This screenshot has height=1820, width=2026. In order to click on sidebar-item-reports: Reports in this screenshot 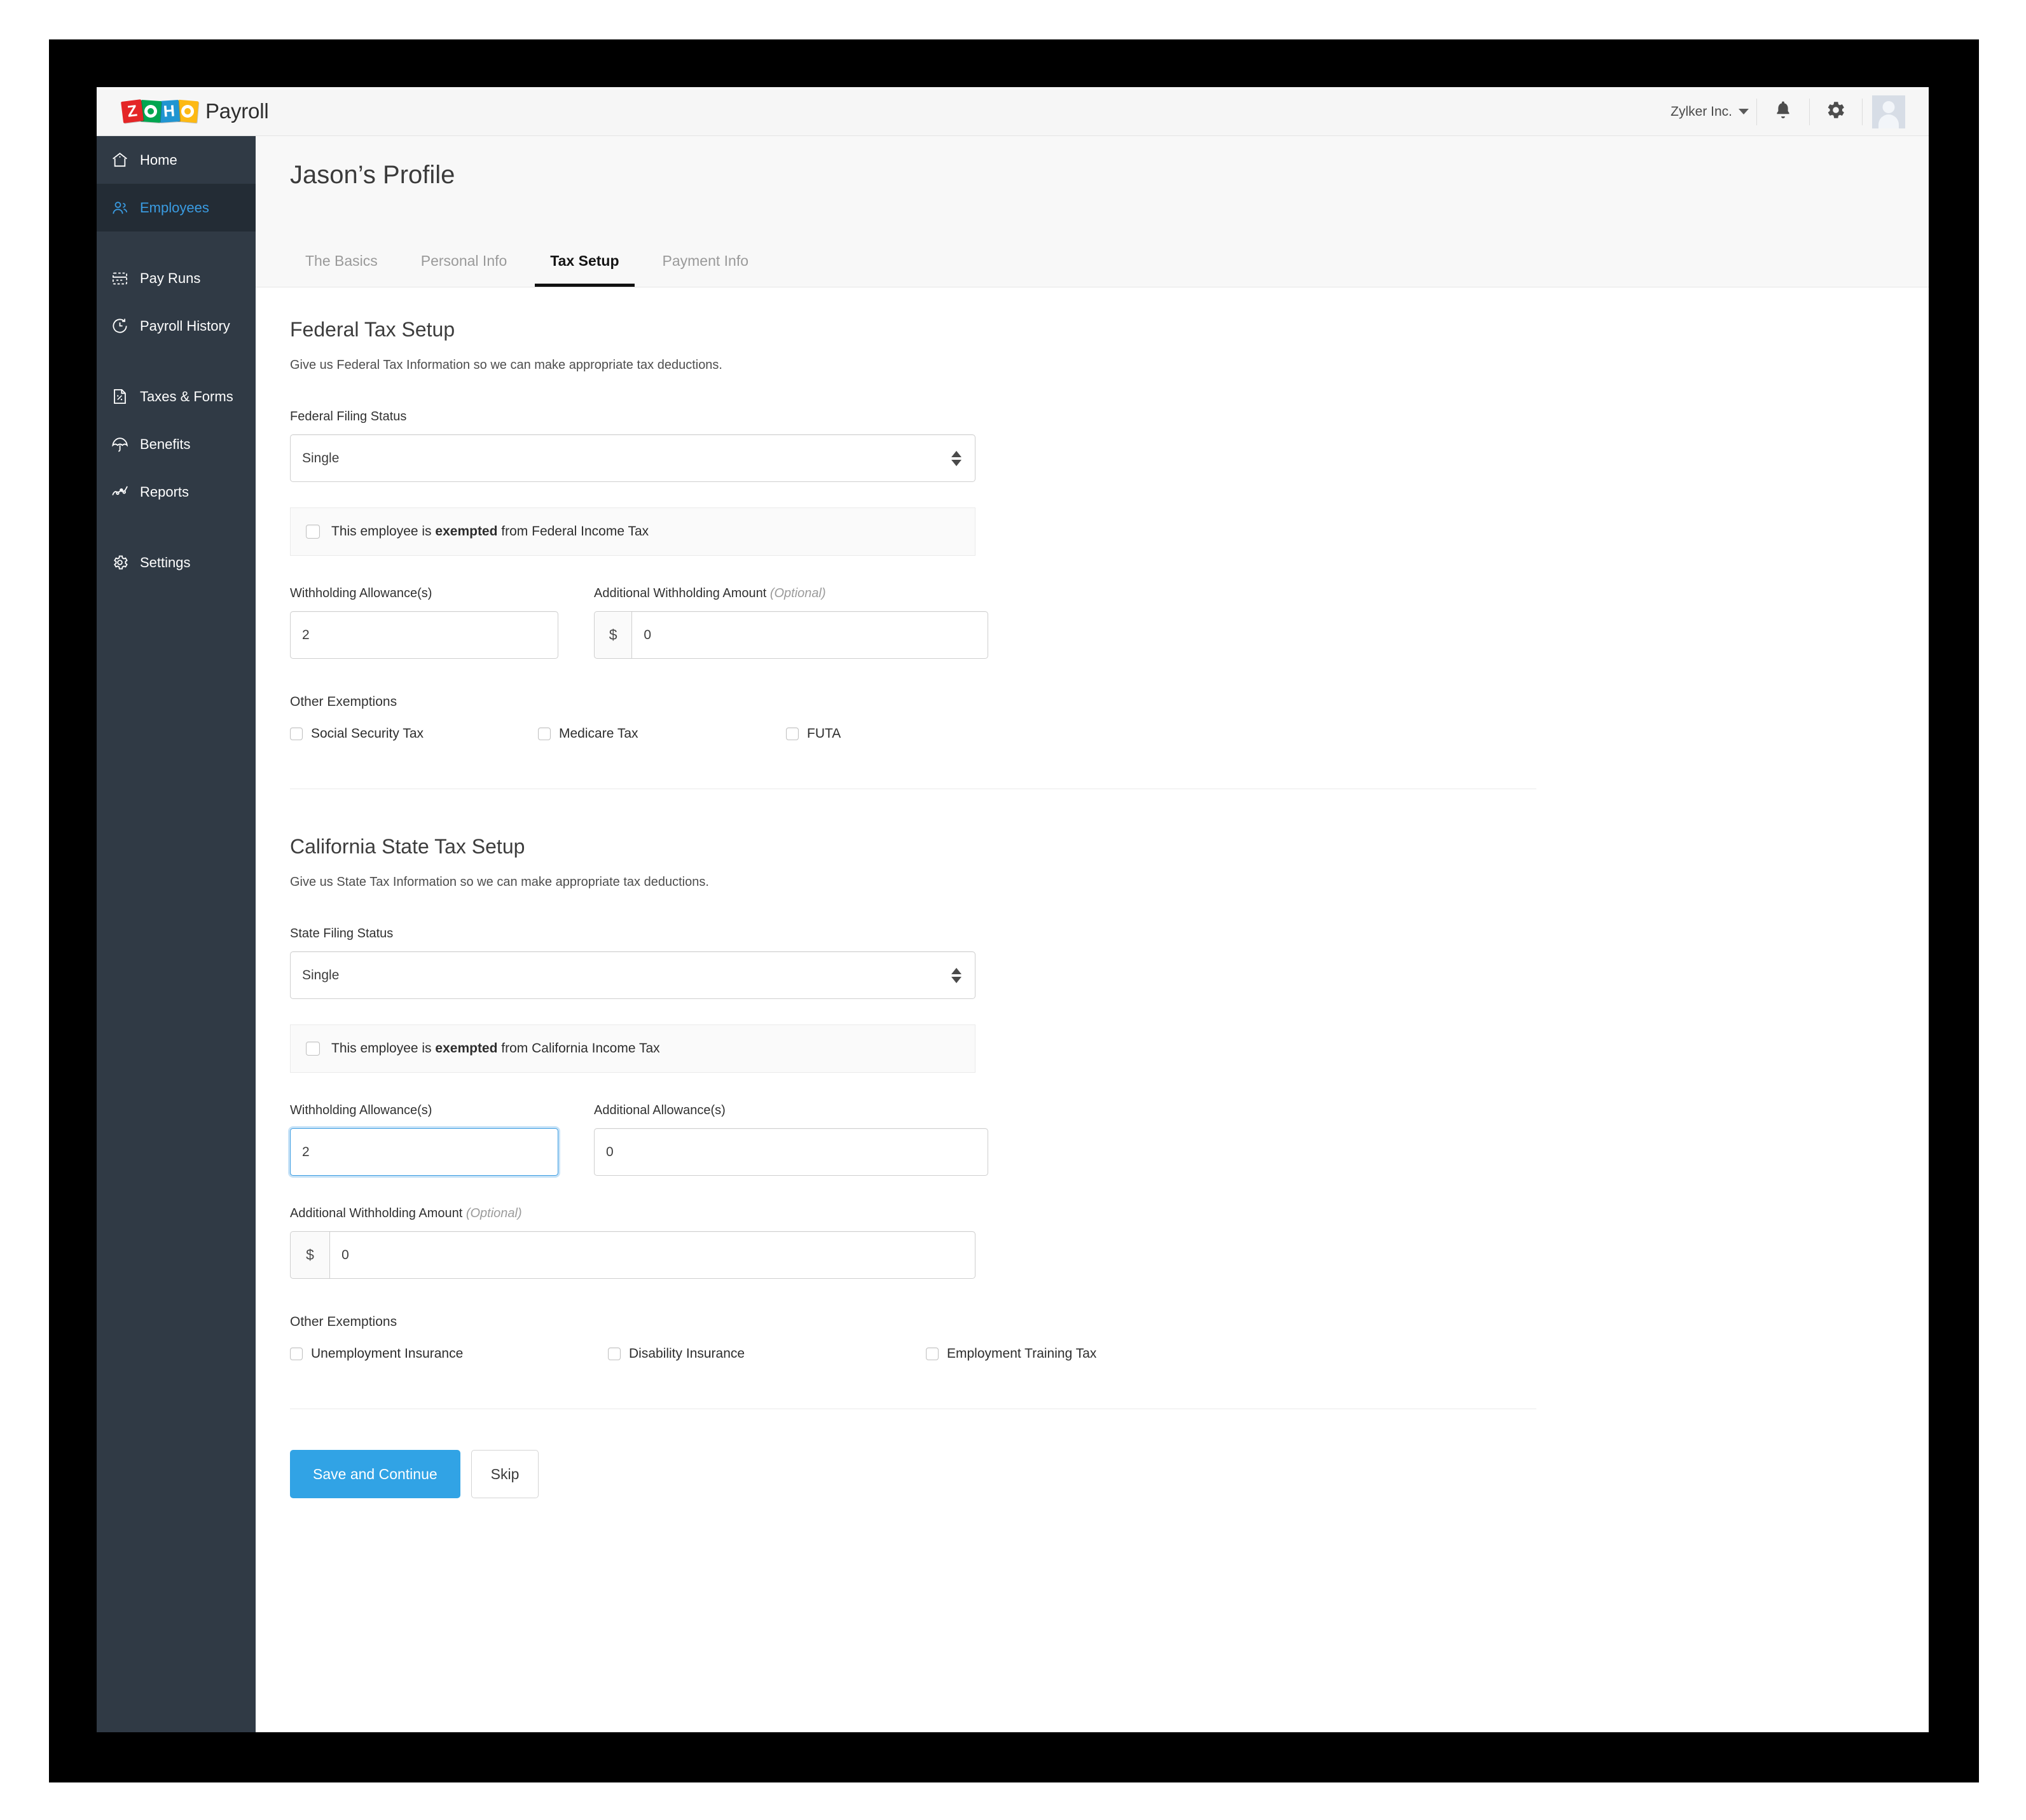, I will do `click(176, 492)`.